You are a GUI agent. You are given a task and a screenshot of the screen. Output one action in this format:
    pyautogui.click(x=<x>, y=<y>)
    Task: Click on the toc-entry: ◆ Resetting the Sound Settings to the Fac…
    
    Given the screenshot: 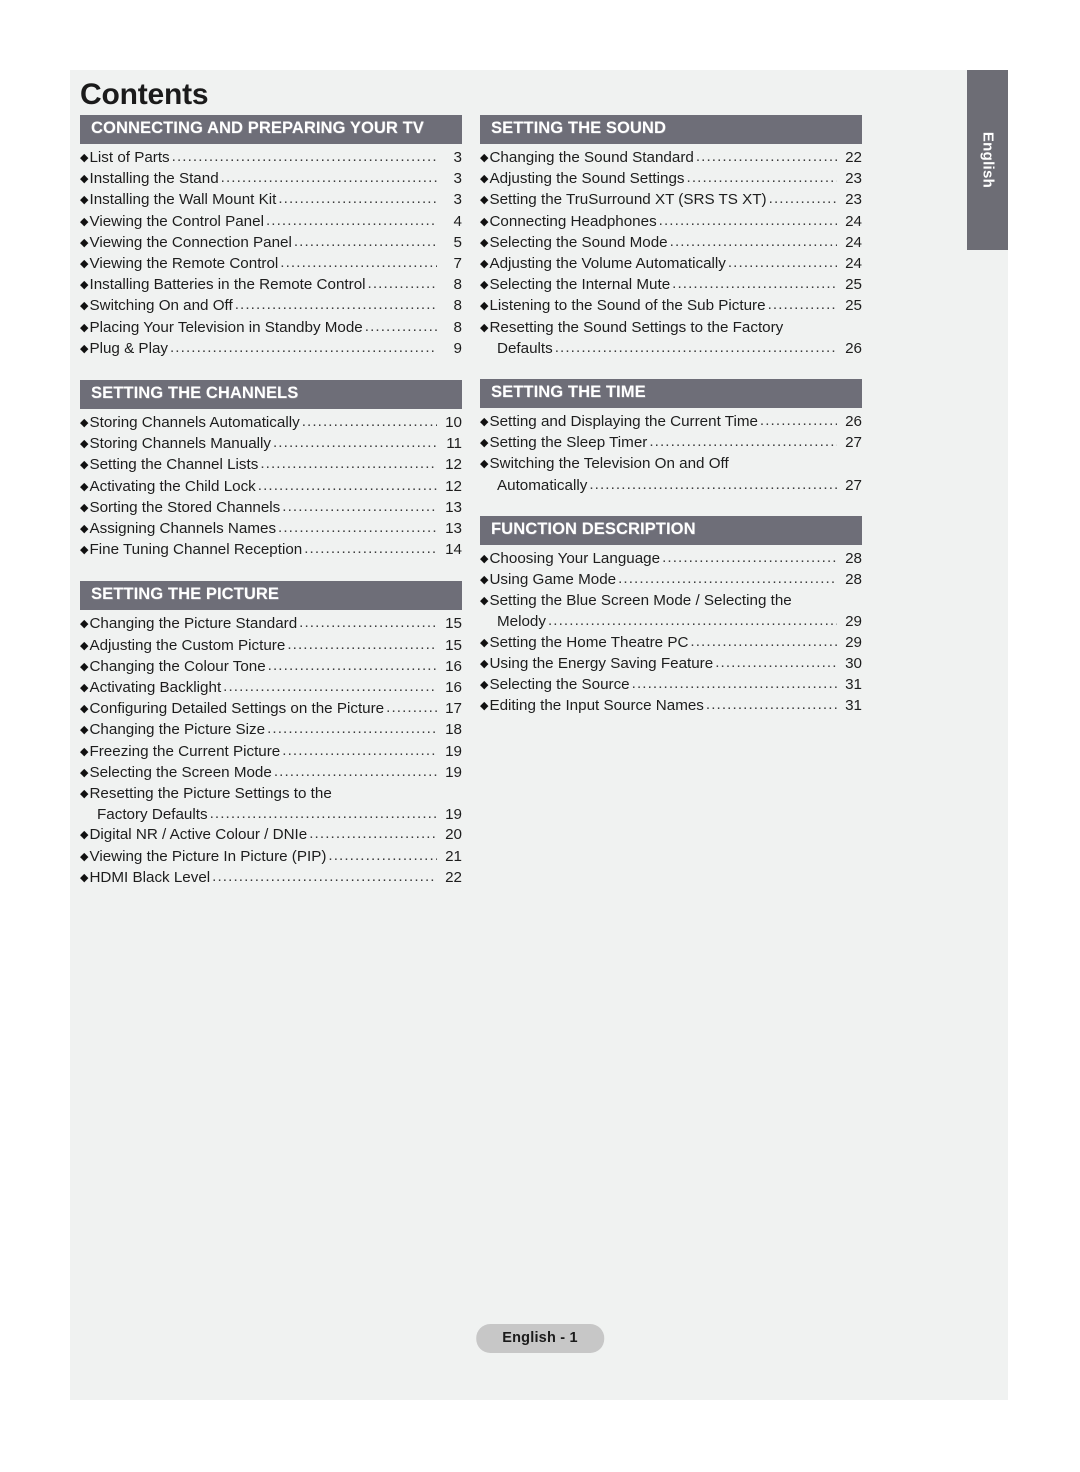 What is the action you would take?
    pyautogui.click(x=671, y=328)
    